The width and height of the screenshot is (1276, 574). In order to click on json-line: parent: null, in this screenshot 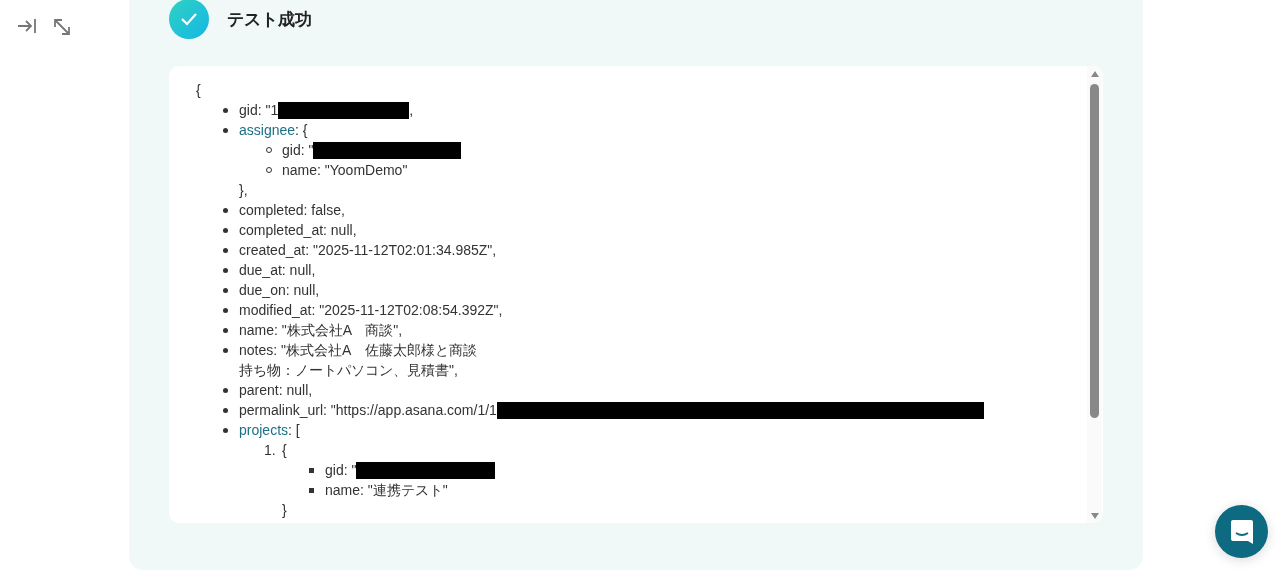, I will do `click(276, 390)`.